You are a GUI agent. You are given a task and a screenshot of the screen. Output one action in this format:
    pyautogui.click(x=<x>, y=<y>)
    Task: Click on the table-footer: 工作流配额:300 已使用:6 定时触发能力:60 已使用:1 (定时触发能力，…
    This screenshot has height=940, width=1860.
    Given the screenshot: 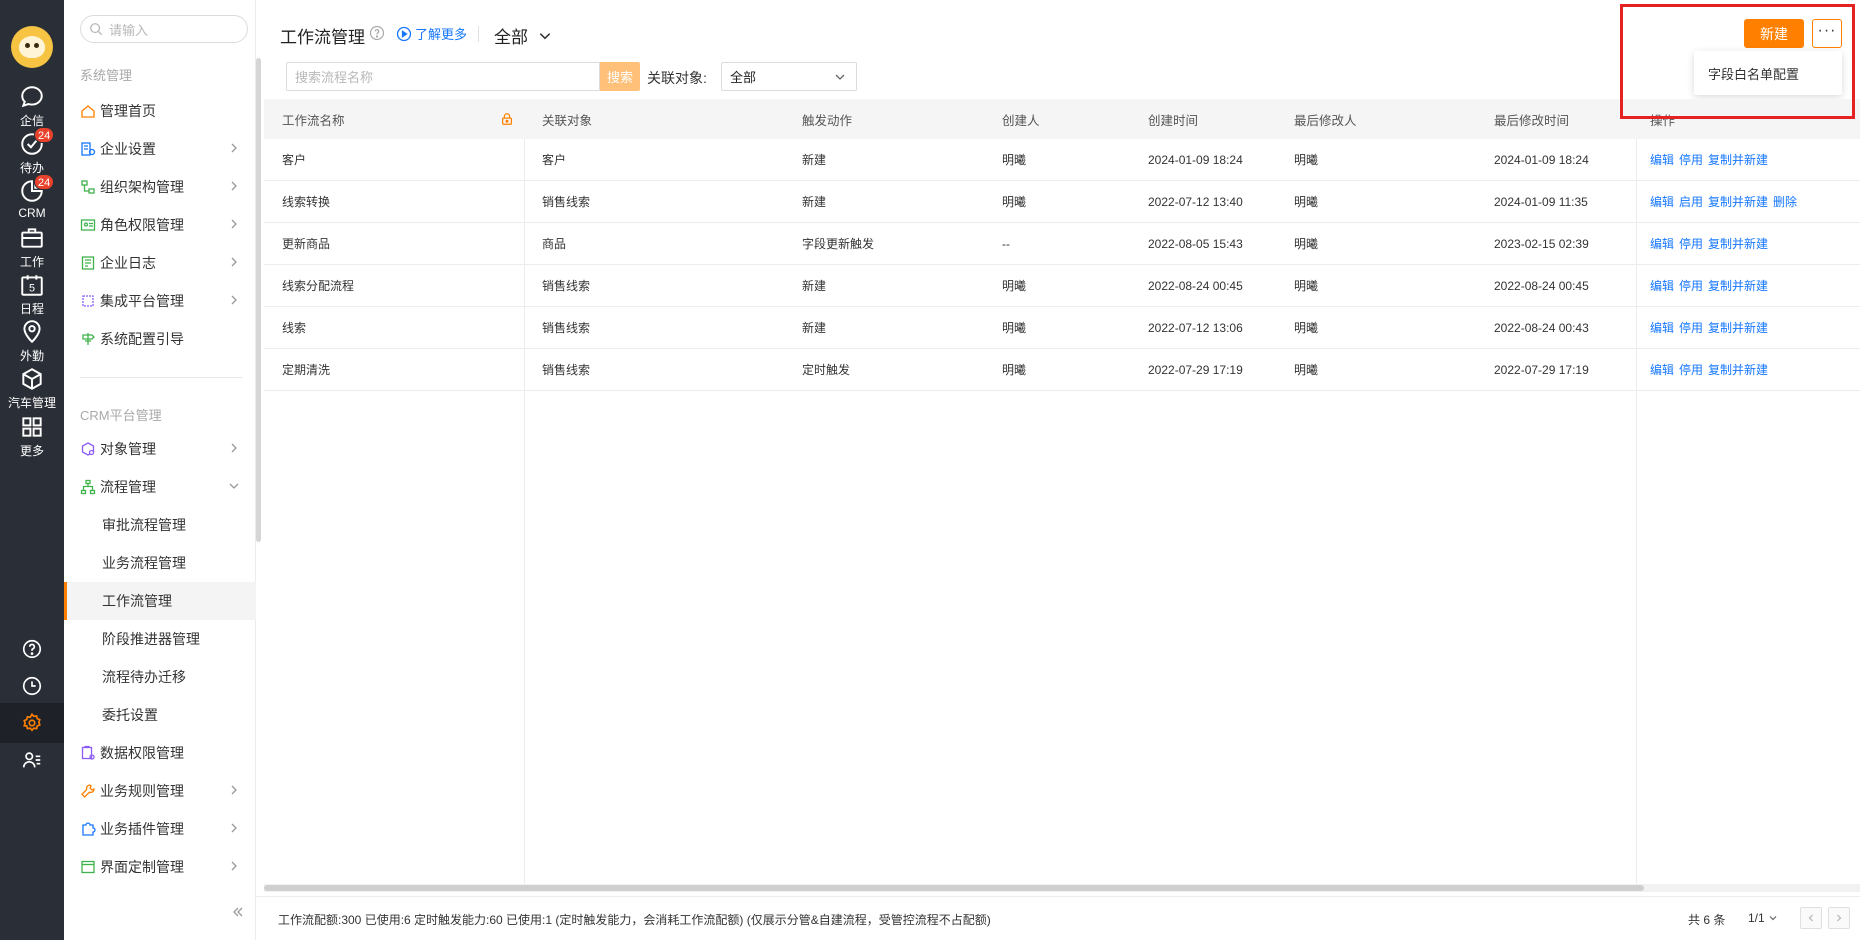 What is the action you would take?
    pyautogui.click(x=1058, y=918)
    